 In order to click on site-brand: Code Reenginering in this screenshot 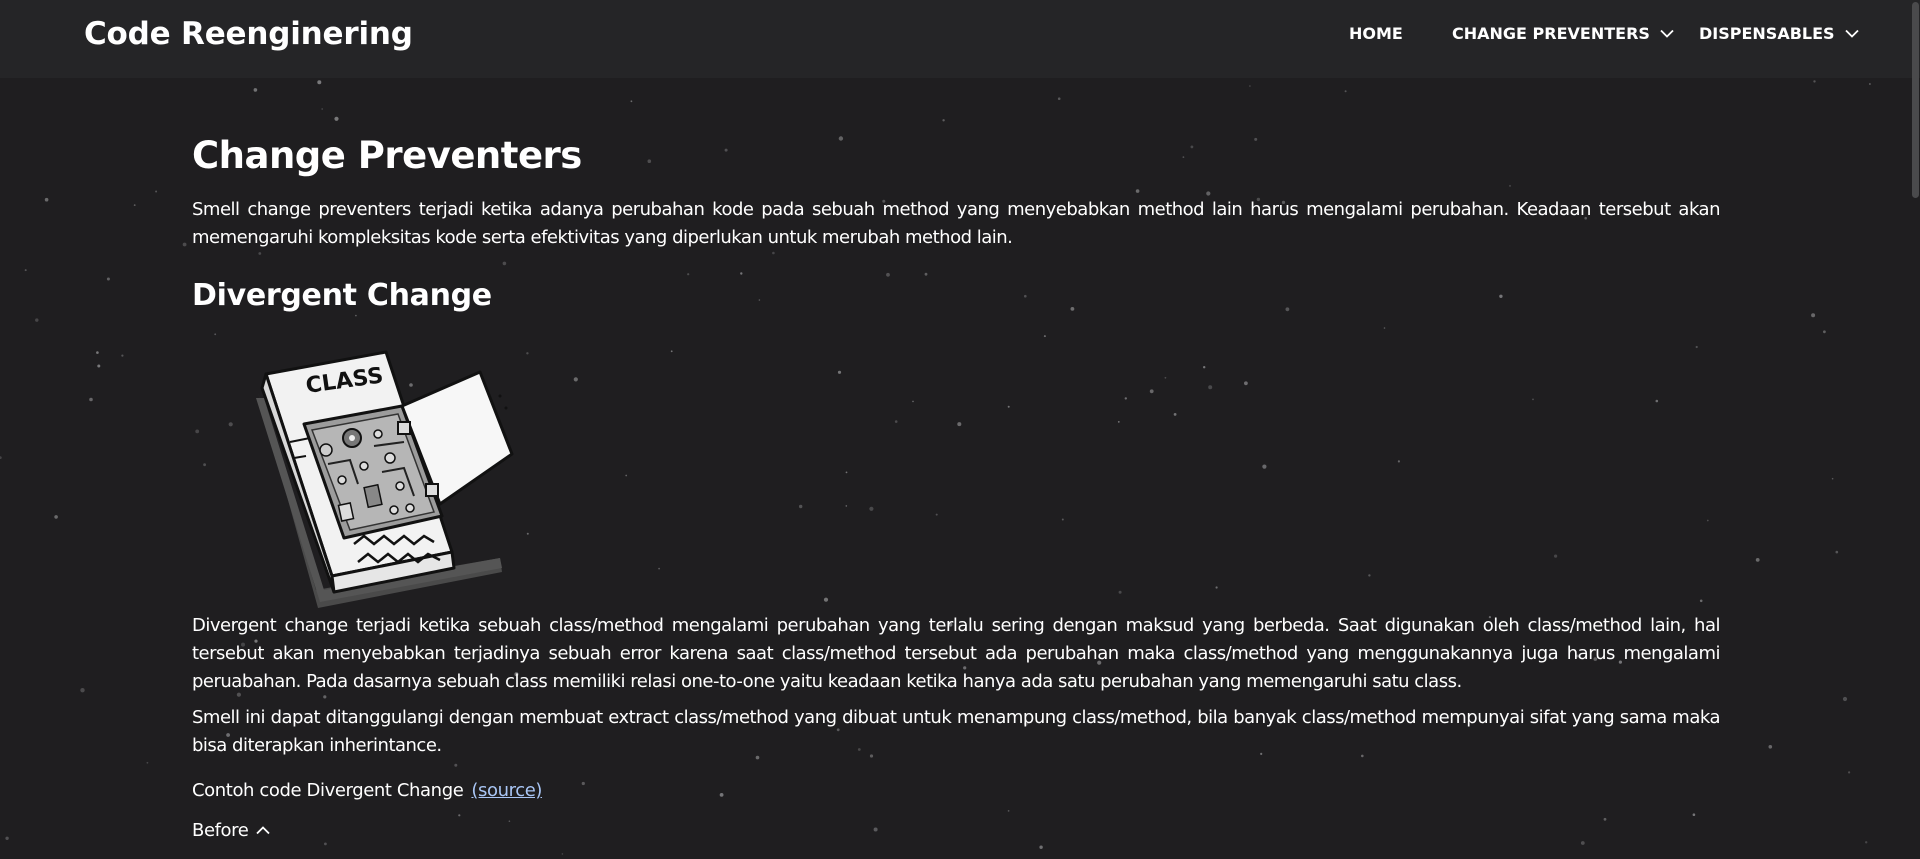, I will do `click(248, 34)`.